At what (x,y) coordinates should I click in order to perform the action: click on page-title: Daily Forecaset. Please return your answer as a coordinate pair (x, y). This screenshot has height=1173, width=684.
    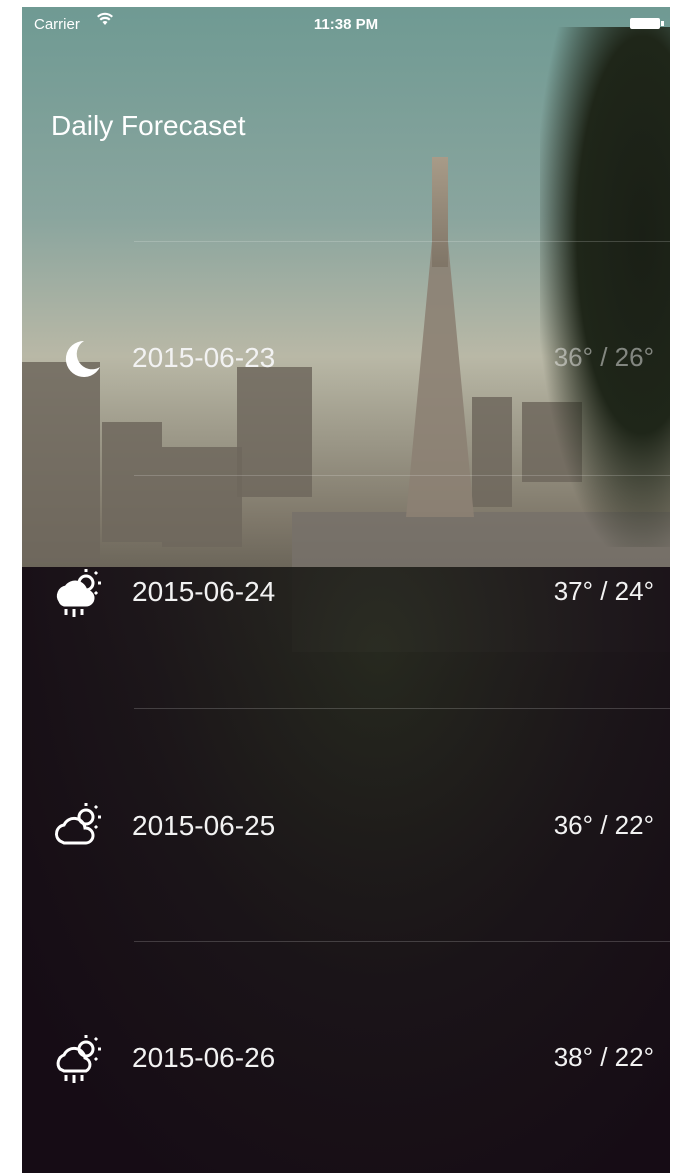
    Looking at the image, I should click on (148, 125).